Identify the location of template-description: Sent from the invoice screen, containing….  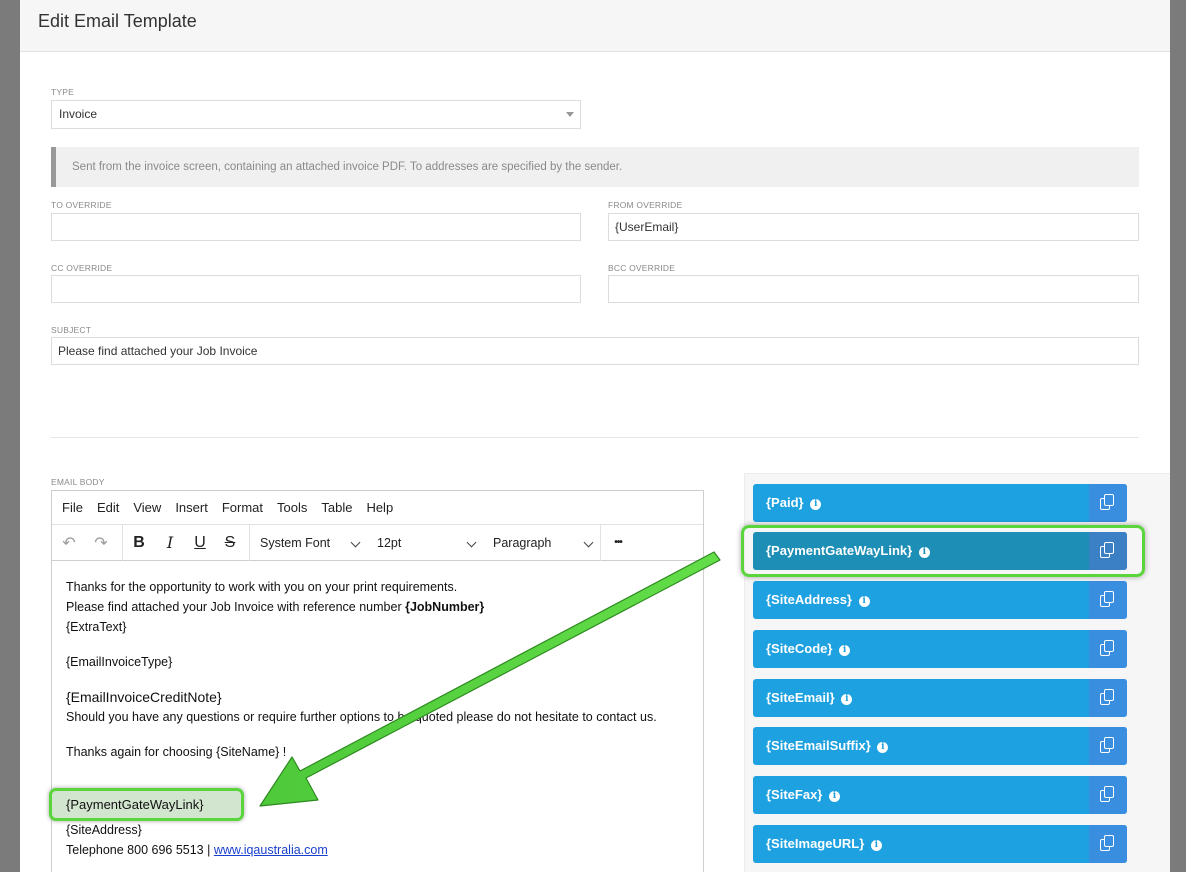
(595, 167).